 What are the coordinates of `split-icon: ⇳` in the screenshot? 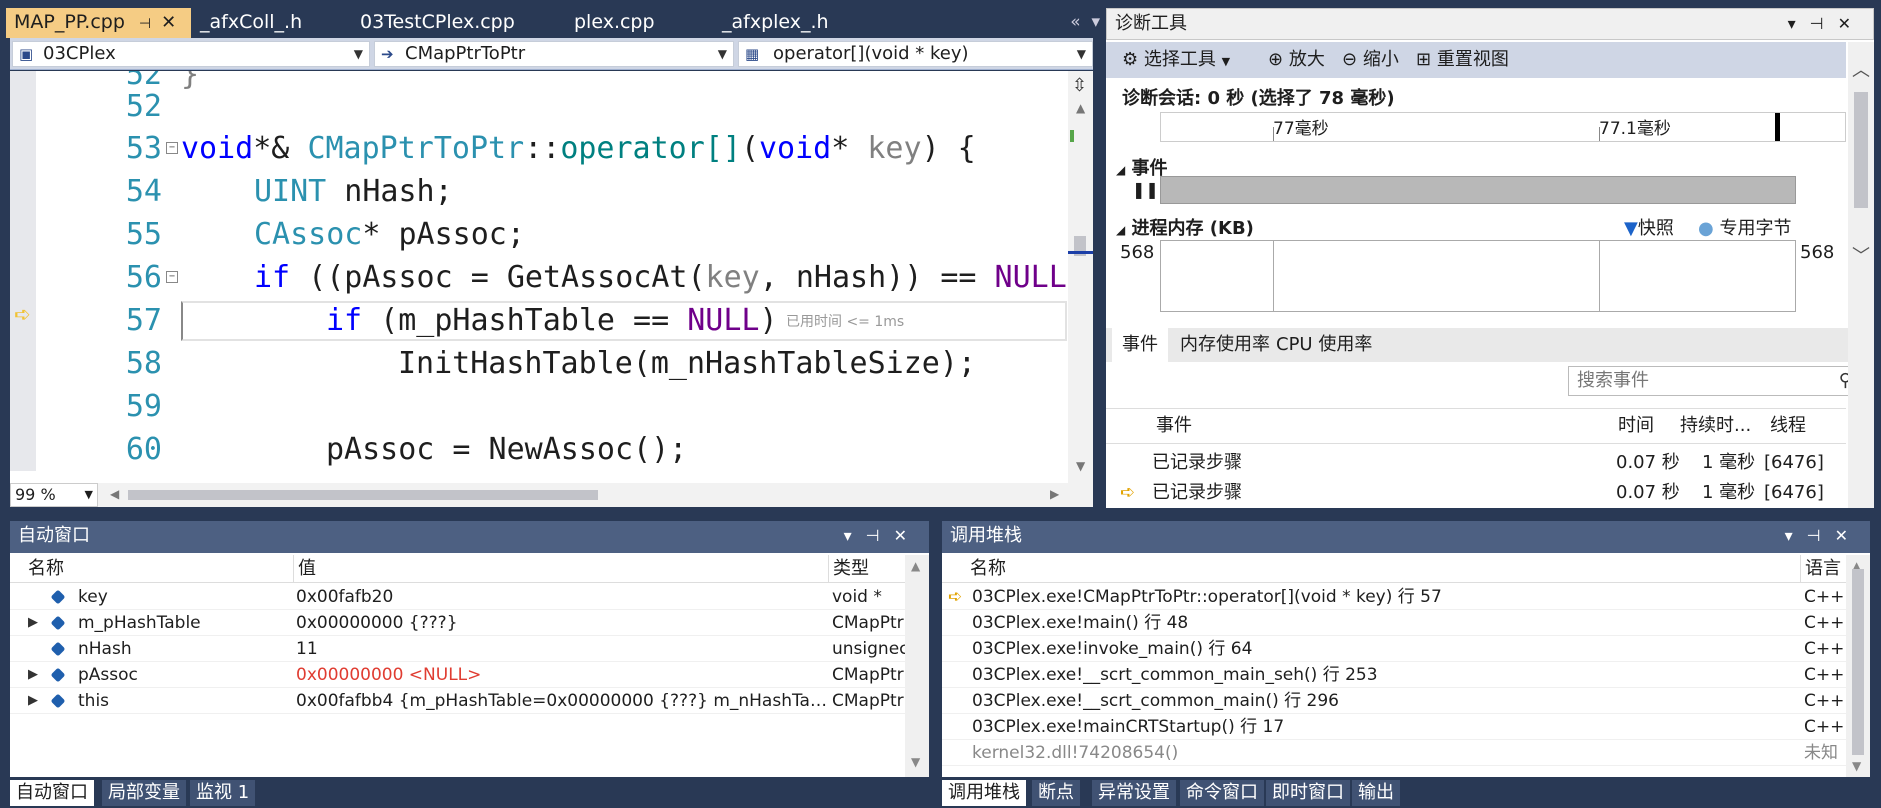 It's located at (1079, 85).